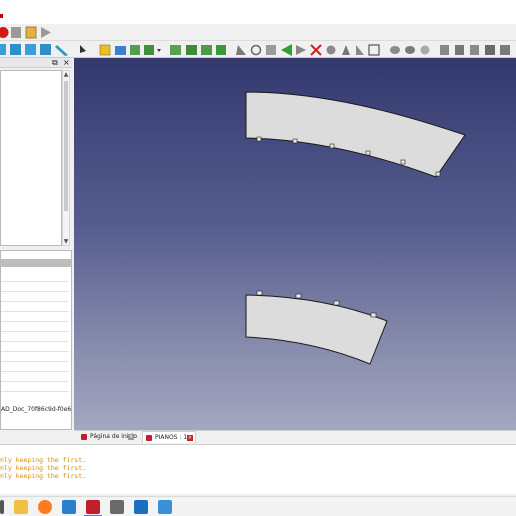 The height and width of the screenshot is (516, 516). What do you see at coordinates (221, 50) in the screenshot?
I see `part-icon` at bounding box center [221, 50].